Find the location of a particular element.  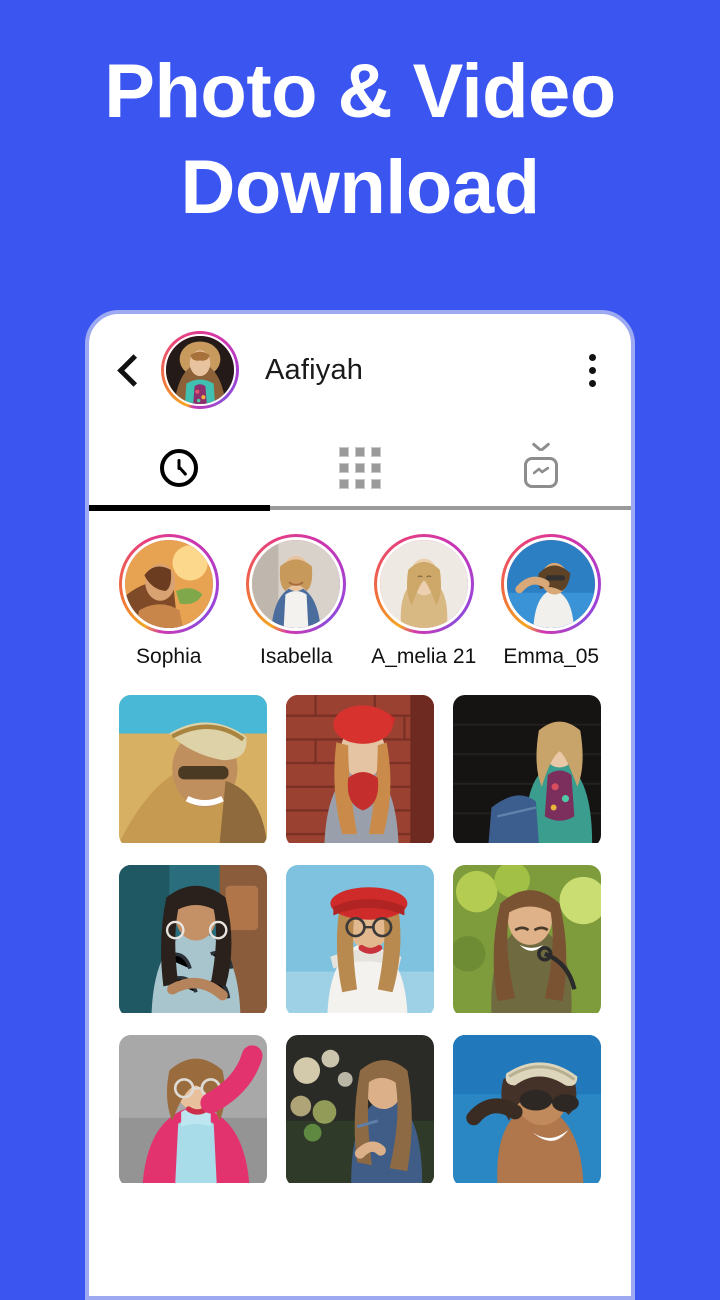

tab-recent is located at coordinates (179, 468).